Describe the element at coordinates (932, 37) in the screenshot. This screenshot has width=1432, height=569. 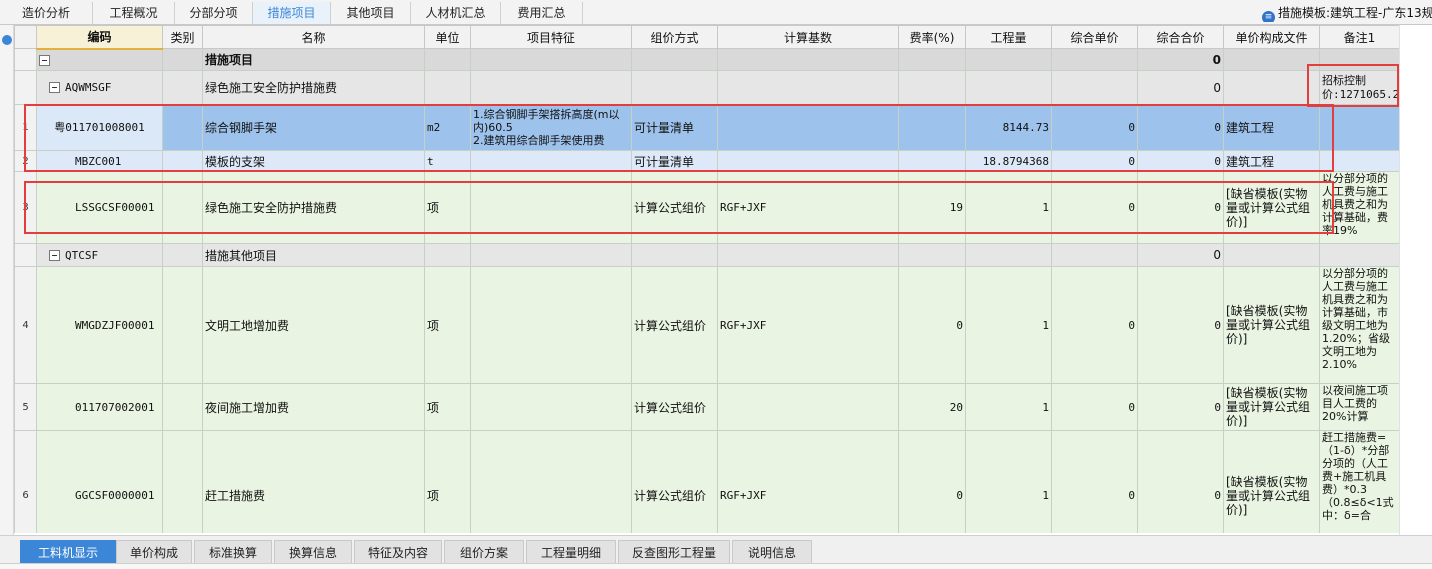
I see `header-rate: 费率(%)` at that location.